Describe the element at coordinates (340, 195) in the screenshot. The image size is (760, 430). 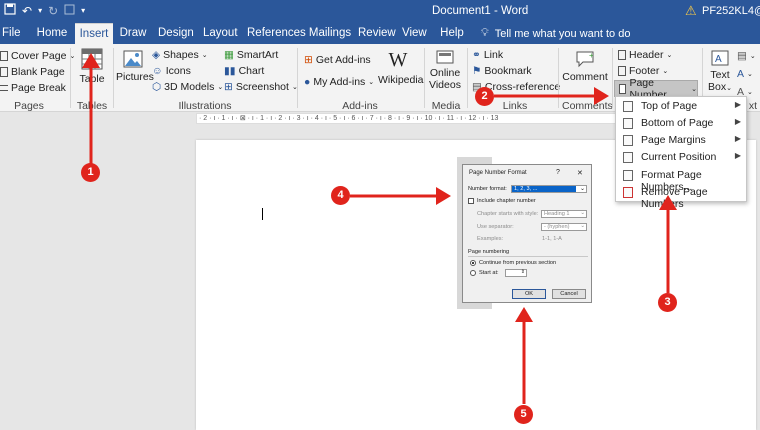
I see `annotation-badge-4: 4` at that location.